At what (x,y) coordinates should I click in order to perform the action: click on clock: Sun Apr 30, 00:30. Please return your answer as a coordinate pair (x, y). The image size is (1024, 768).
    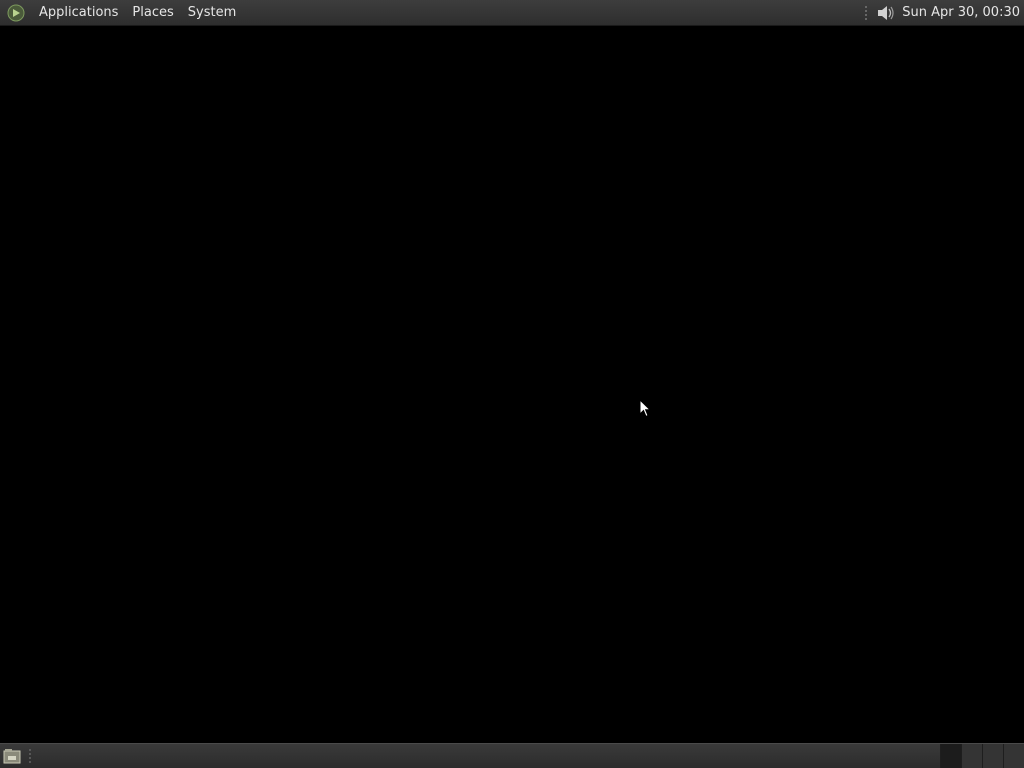
    Looking at the image, I should click on (963, 12).